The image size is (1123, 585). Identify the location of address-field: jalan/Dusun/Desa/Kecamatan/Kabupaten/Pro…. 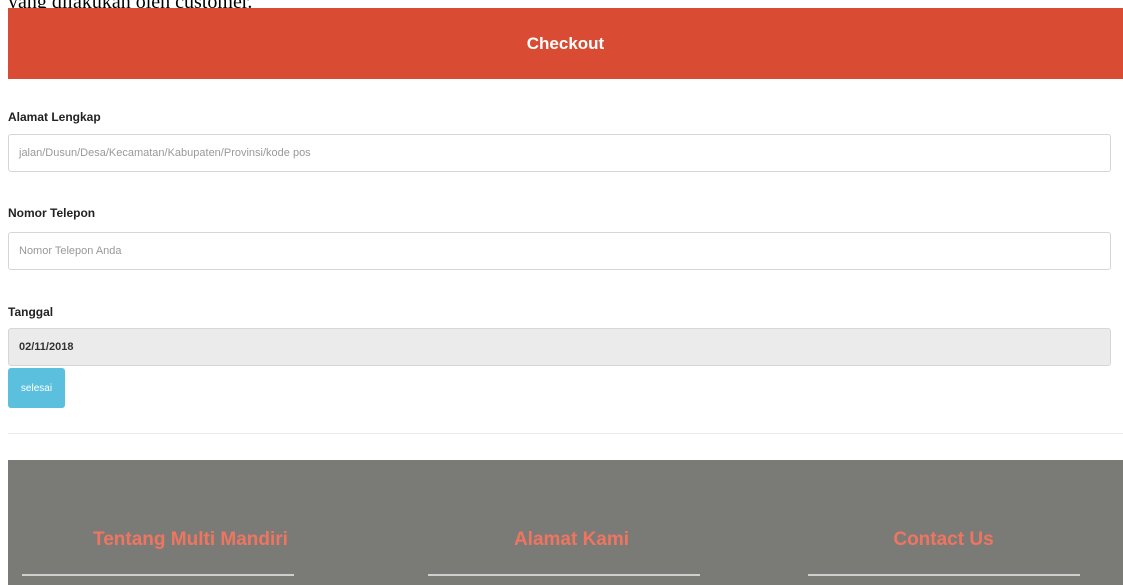
(559, 153).